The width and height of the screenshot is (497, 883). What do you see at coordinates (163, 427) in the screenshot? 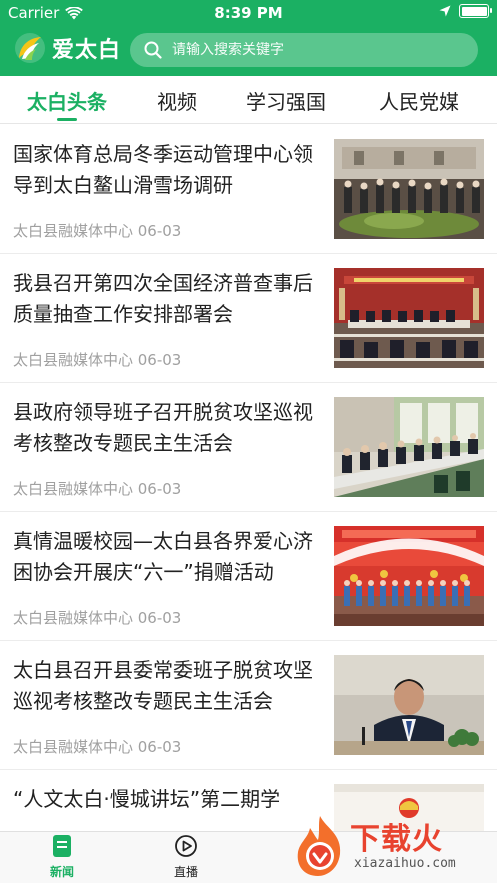
I see `news-title: 县政府领导班子召开脱贫攻坚巡视考核整改专题民主生活会` at bounding box center [163, 427].